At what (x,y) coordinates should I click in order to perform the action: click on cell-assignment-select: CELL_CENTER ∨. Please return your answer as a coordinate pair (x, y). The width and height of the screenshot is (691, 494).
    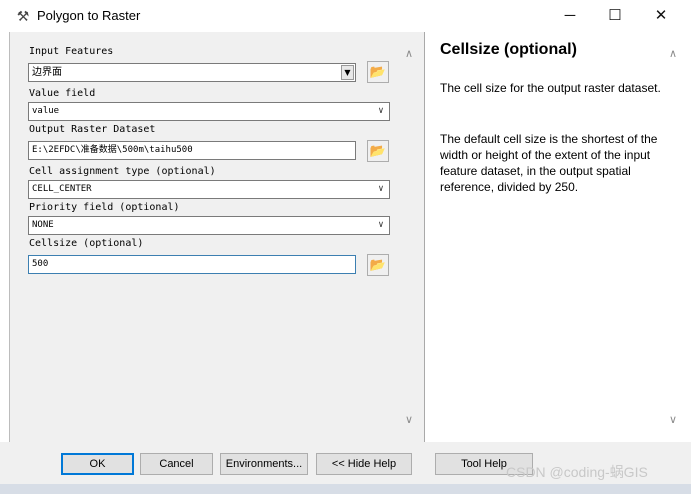
    Looking at the image, I should click on (209, 189).